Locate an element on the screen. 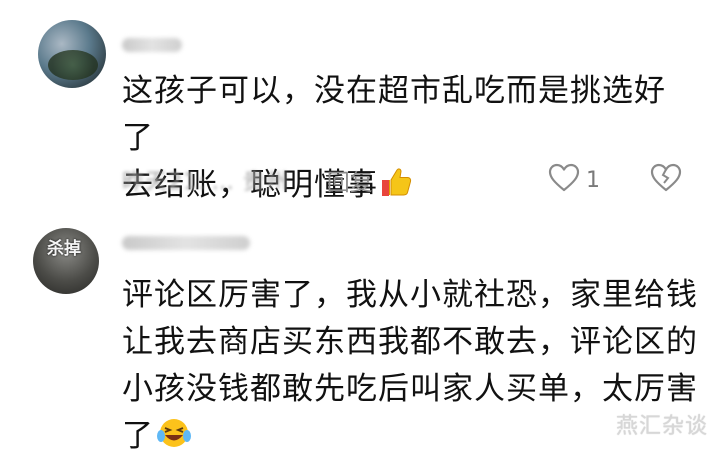 Image resolution: width=720 pixels, height=450 pixels. laughing-tears-icon is located at coordinates (174, 433).